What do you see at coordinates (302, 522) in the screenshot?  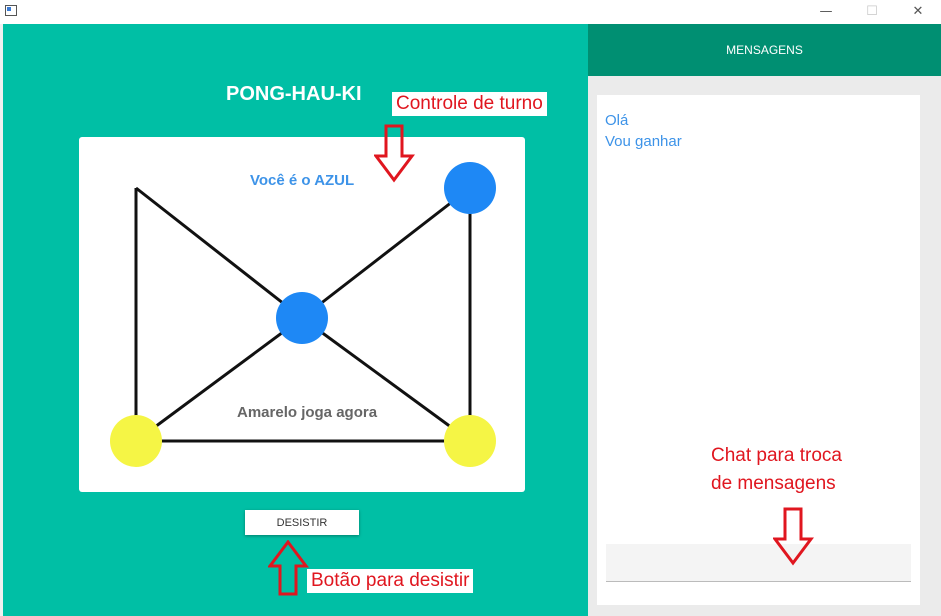 I see `giveup-button: DESISTIR` at bounding box center [302, 522].